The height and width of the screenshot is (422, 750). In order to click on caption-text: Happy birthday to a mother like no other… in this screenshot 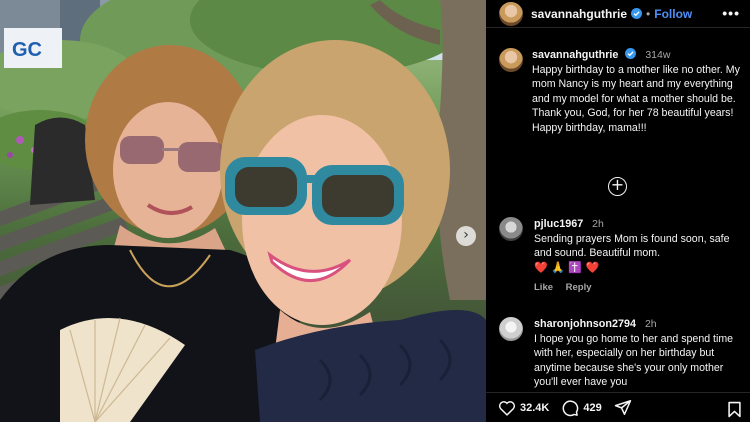, I will do `click(636, 98)`.